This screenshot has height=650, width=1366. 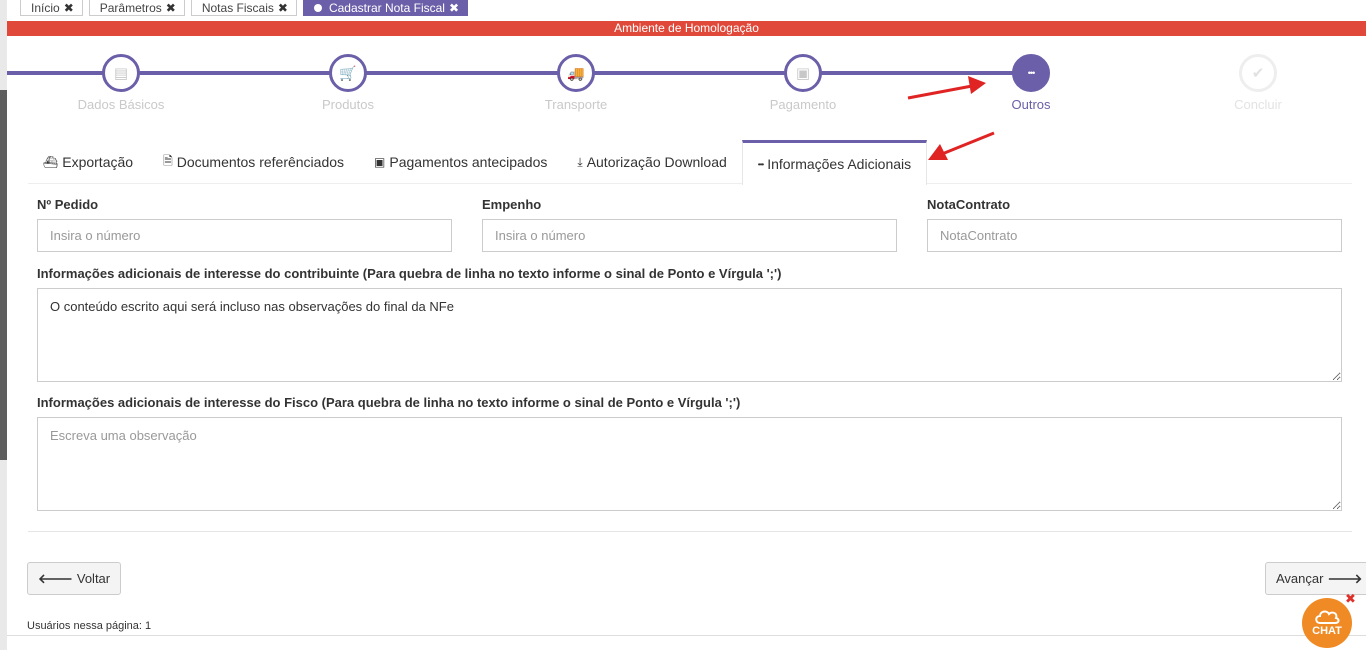 I want to click on list-icon: ▤, so click(x=121, y=73).